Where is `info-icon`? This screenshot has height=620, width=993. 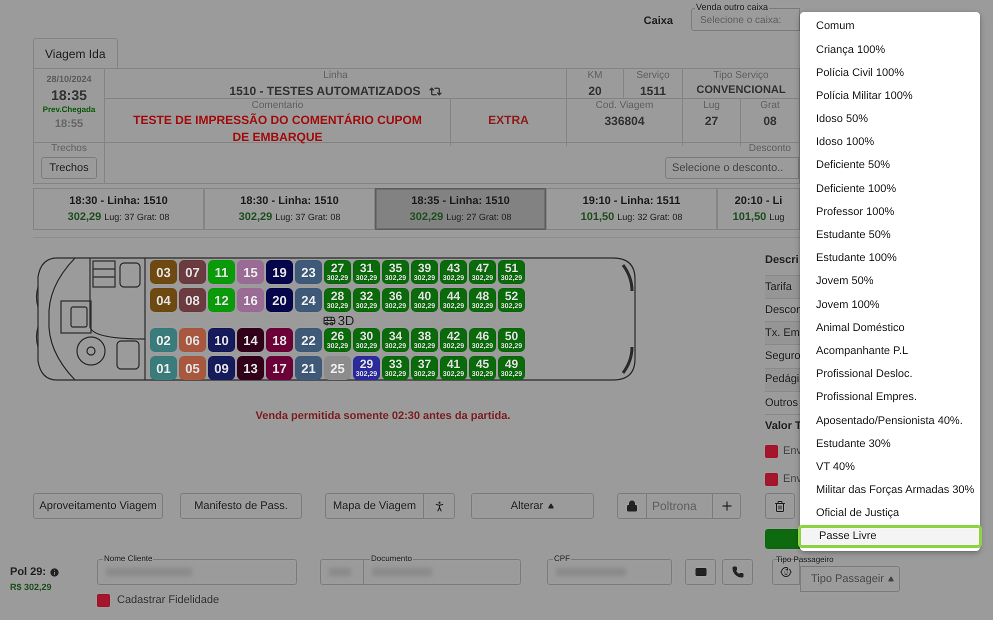
info-icon is located at coordinates (54, 572).